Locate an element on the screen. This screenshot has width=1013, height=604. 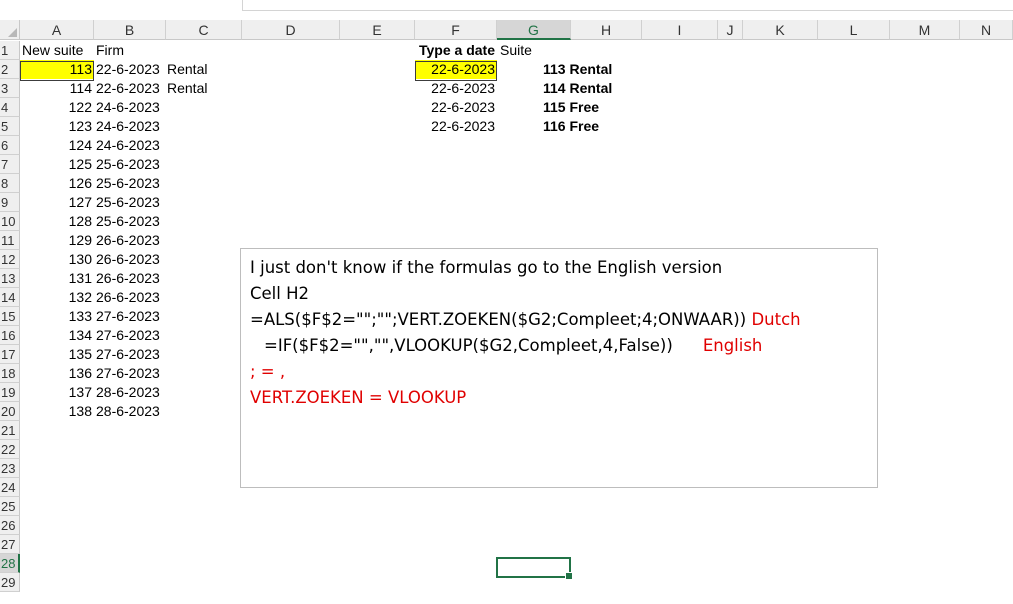
row-header-24: 24 is located at coordinates (10, 487).